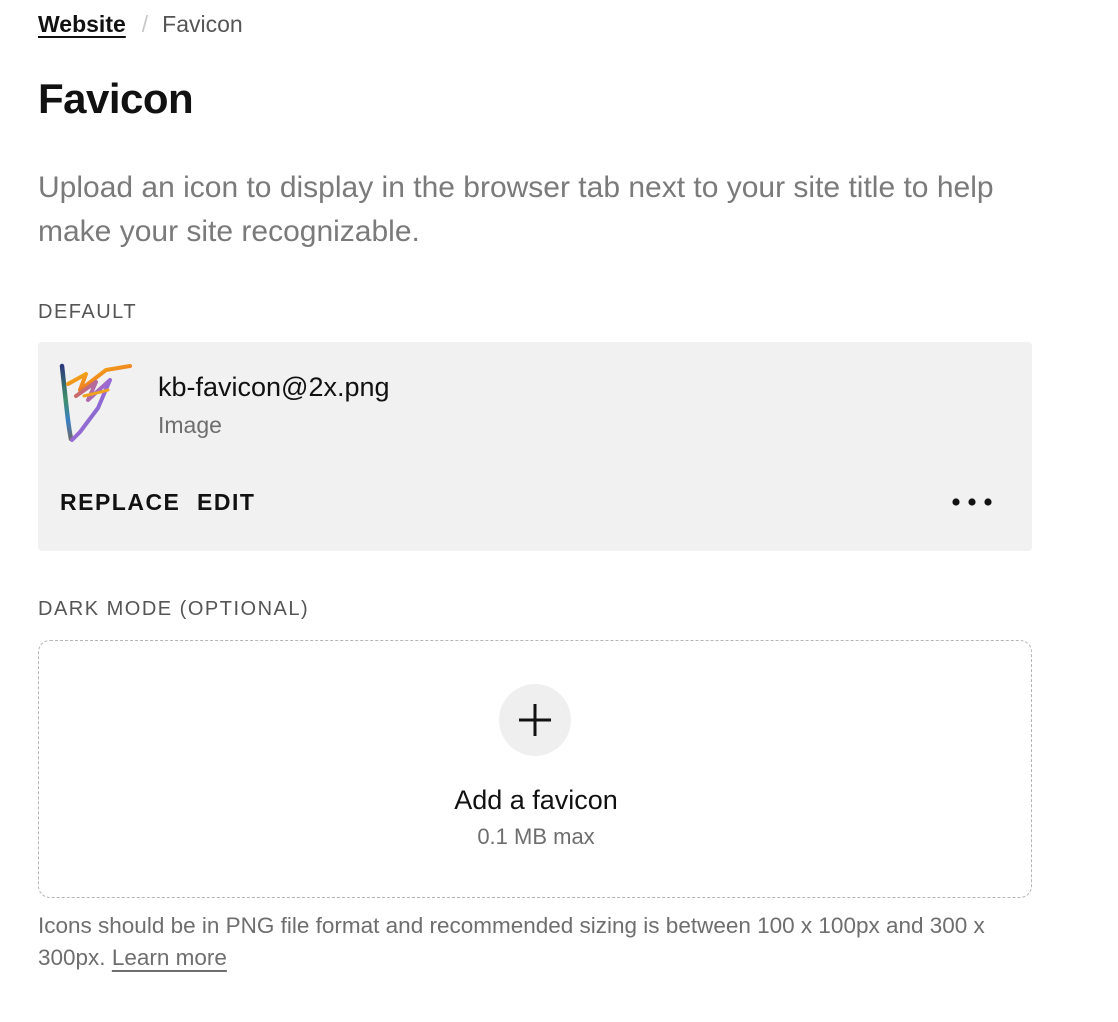 The width and height of the screenshot is (1118, 1022). What do you see at coordinates (88, 312) in the screenshot?
I see `default-section-label: DEFAULT` at bounding box center [88, 312].